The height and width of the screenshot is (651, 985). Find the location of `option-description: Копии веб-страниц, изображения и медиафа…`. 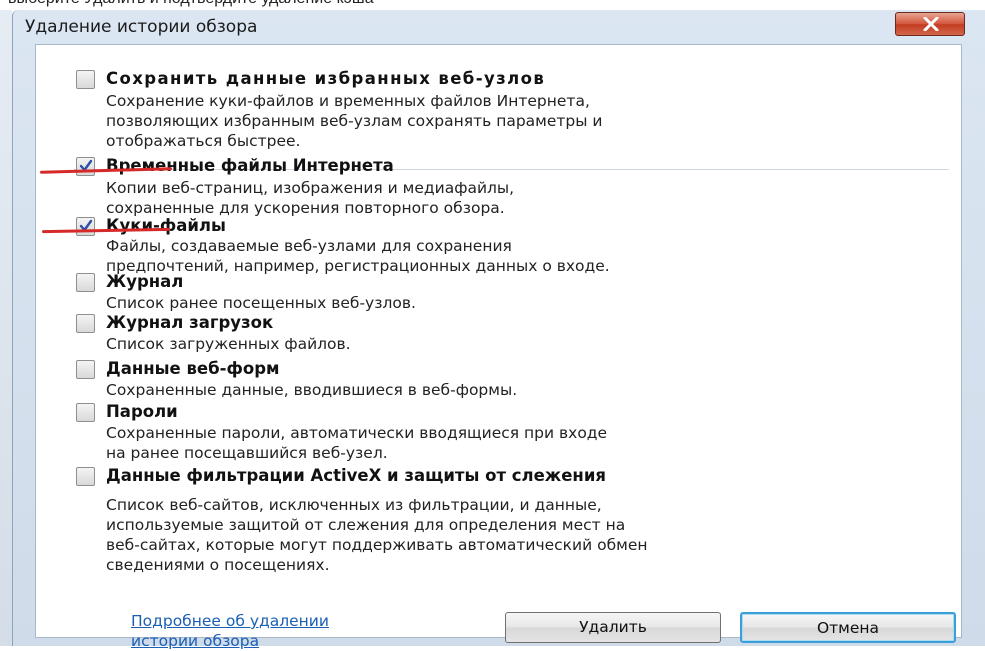

option-description: Копии веб-страниц, изображения и медиафа… is located at coordinates (310, 198).